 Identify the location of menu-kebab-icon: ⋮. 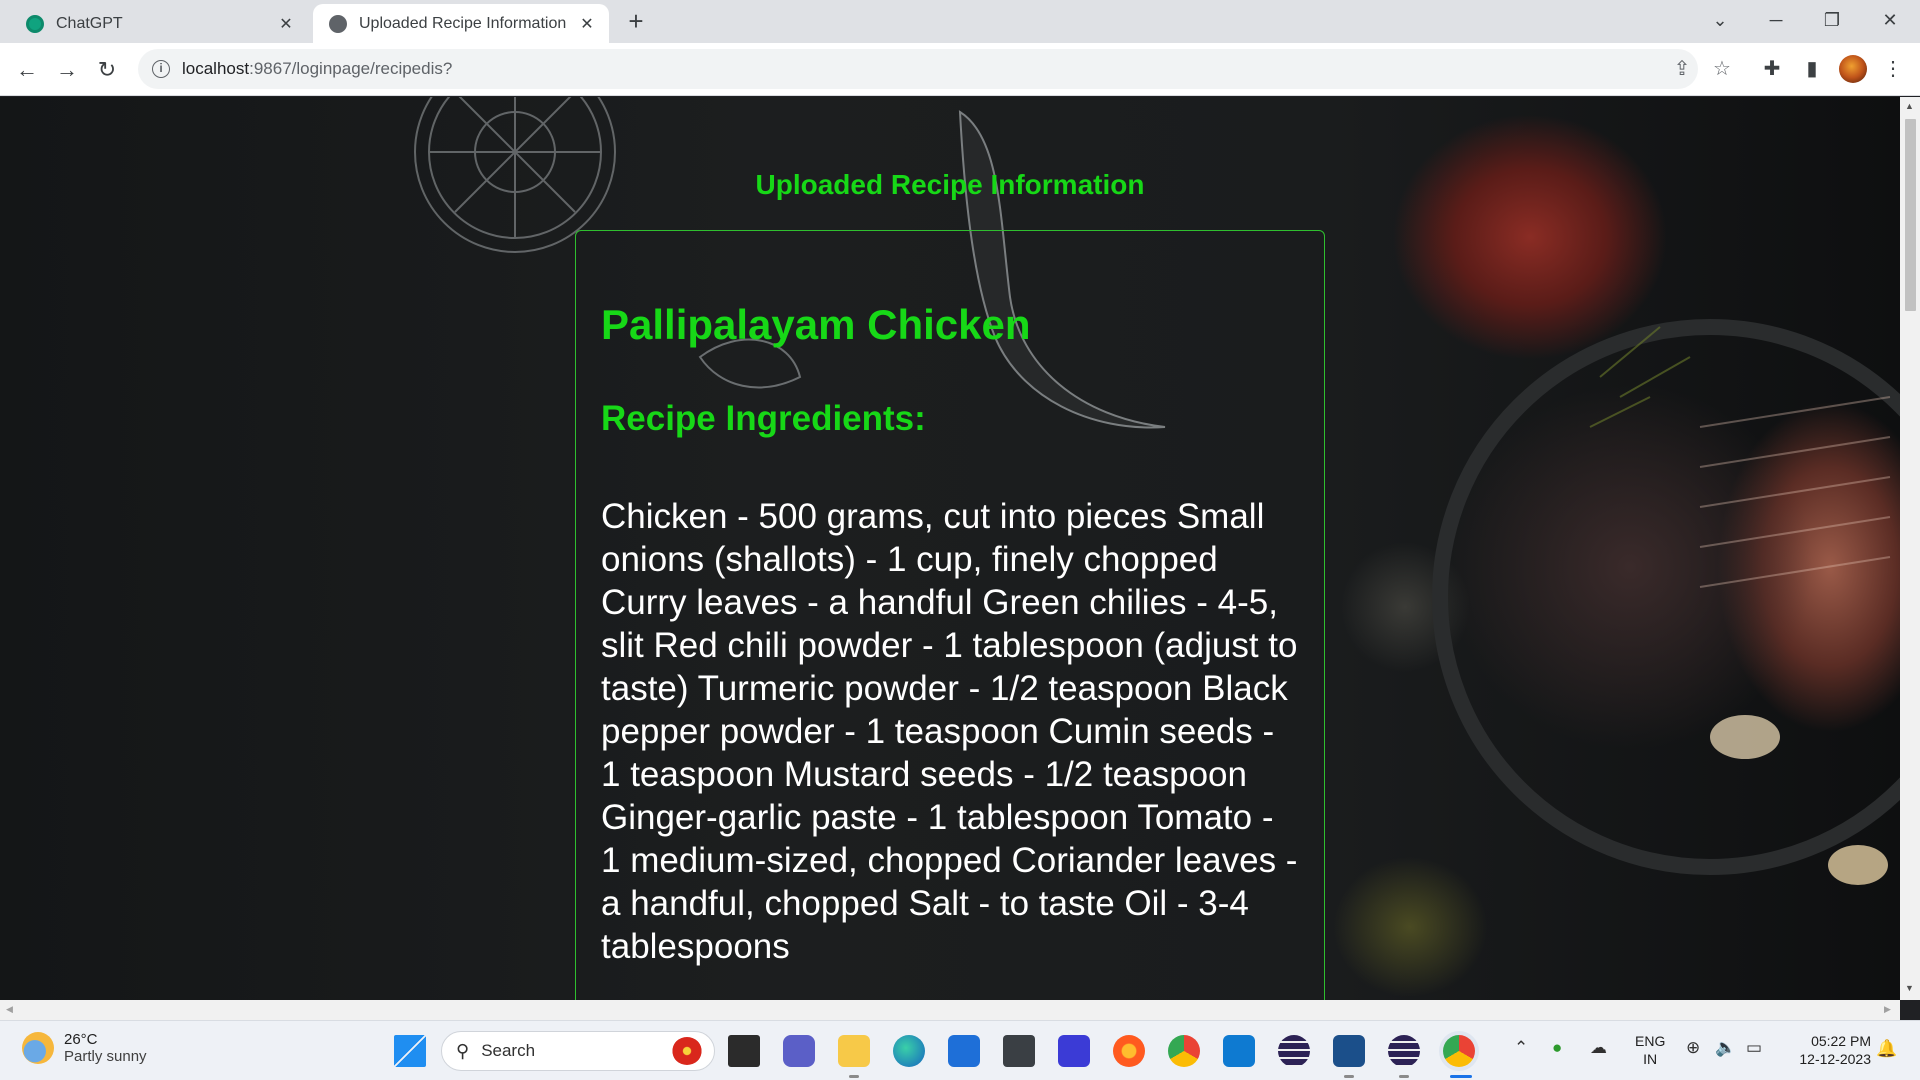
(1893, 68).